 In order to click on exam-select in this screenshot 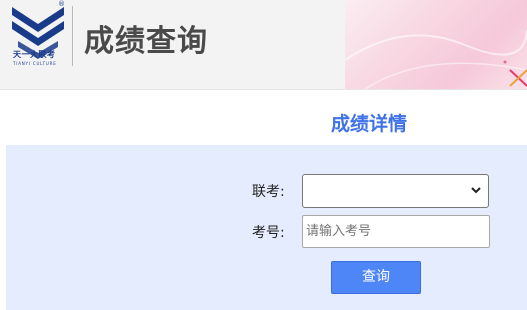, I will do `click(395, 191)`.